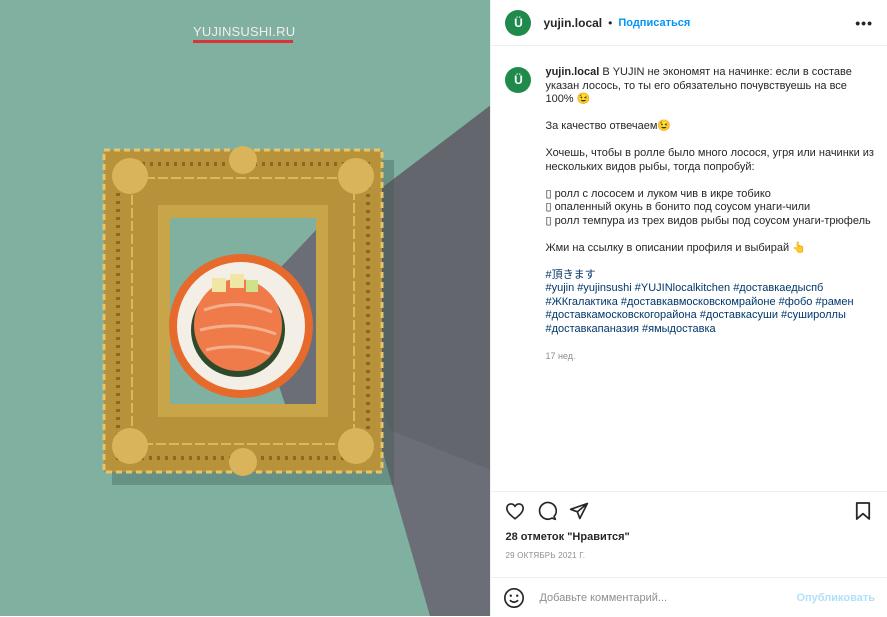  Describe the element at coordinates (572, 72) in the screenshot. I see `caption-username: yujin.local` at that location.